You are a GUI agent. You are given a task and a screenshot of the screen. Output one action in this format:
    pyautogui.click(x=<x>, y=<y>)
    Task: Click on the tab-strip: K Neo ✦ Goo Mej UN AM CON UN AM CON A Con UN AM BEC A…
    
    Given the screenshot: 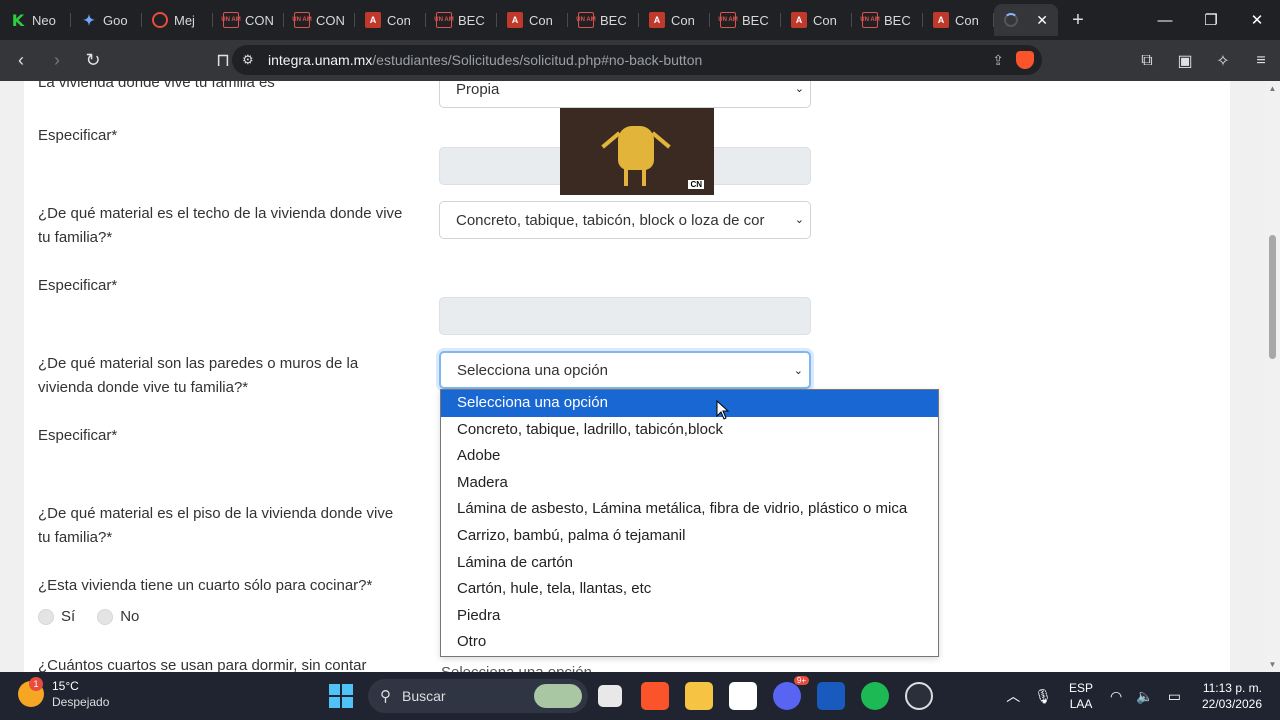 What is the action you would take?
    pyautogui.click(x=640, y=20)
    